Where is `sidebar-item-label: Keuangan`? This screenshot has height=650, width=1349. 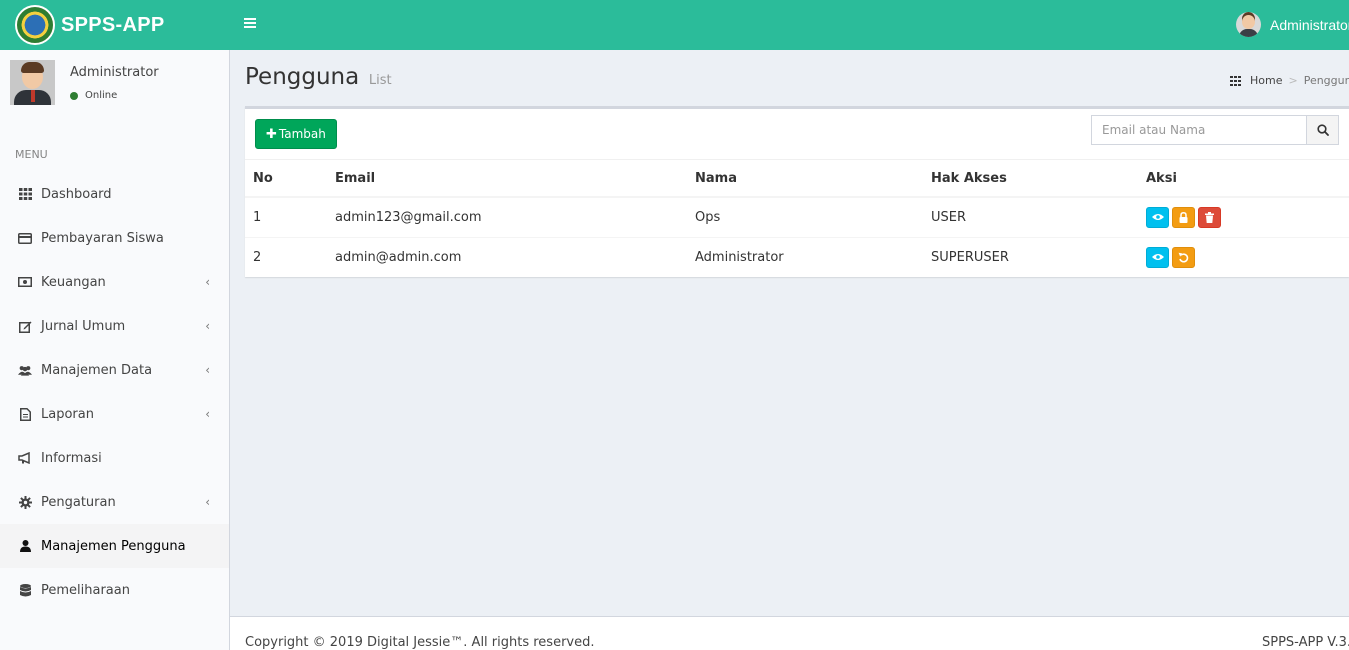
sidebar-item-label: Keuangan is located at coordinates (73, 282).